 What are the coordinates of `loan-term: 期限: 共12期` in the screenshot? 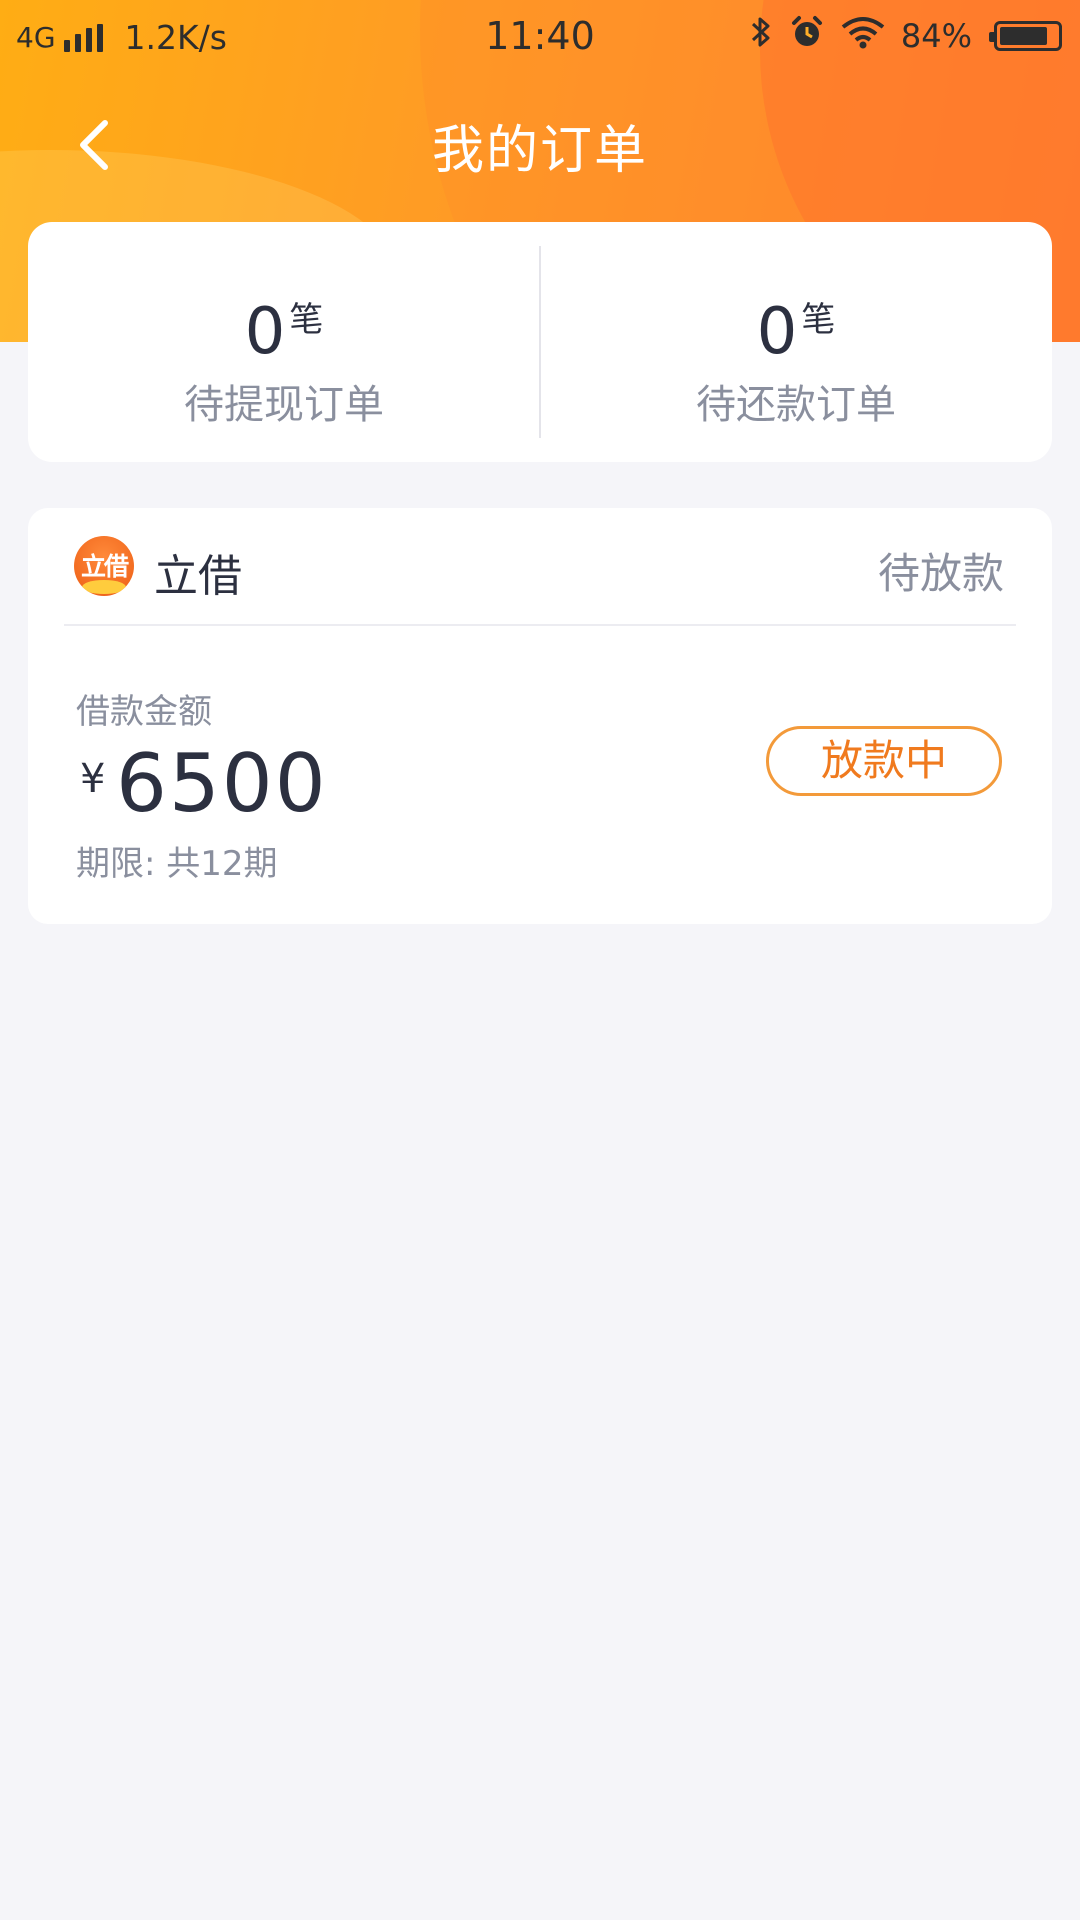 It's located at (177, 864).